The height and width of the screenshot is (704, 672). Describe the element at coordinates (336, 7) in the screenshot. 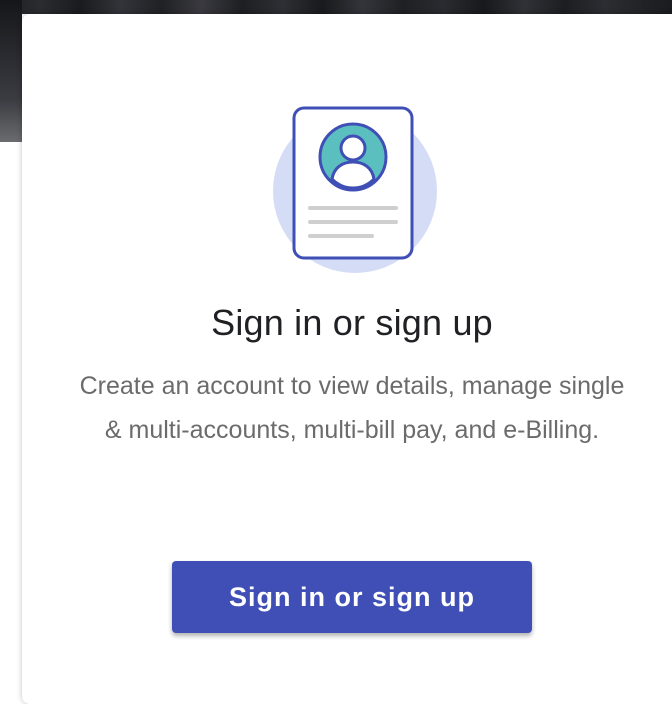

I see `background-strip` at that location.